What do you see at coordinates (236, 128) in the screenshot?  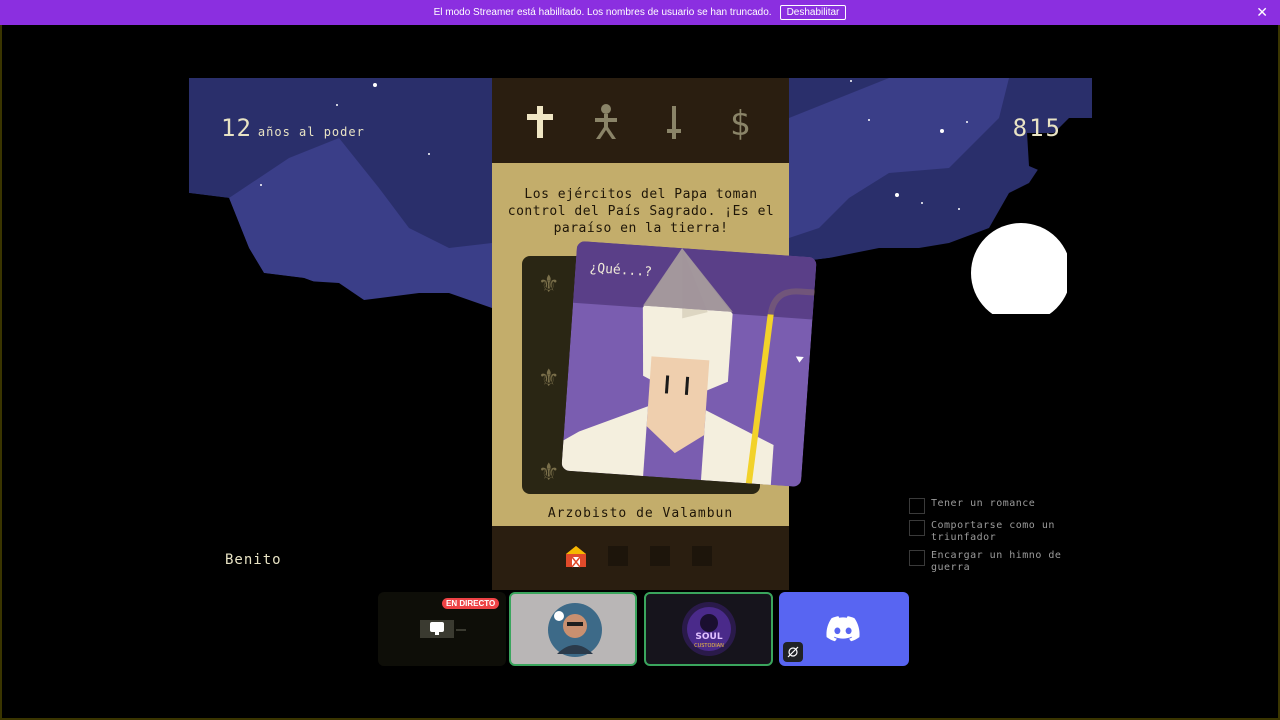 I see `years-number: 12` at bounding box center [236, 128].